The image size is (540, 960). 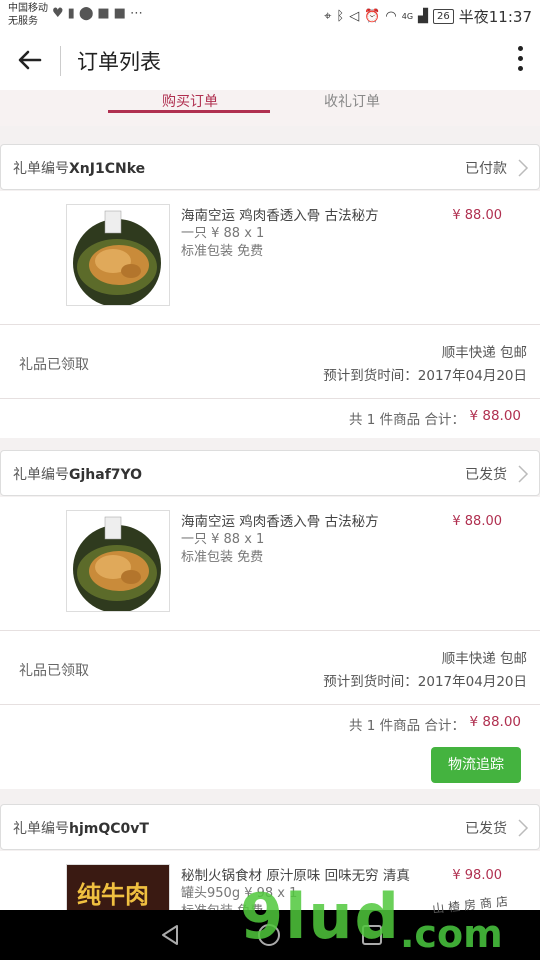 I want to click on app-badge-icon: ■, so click(x=105, y=13).